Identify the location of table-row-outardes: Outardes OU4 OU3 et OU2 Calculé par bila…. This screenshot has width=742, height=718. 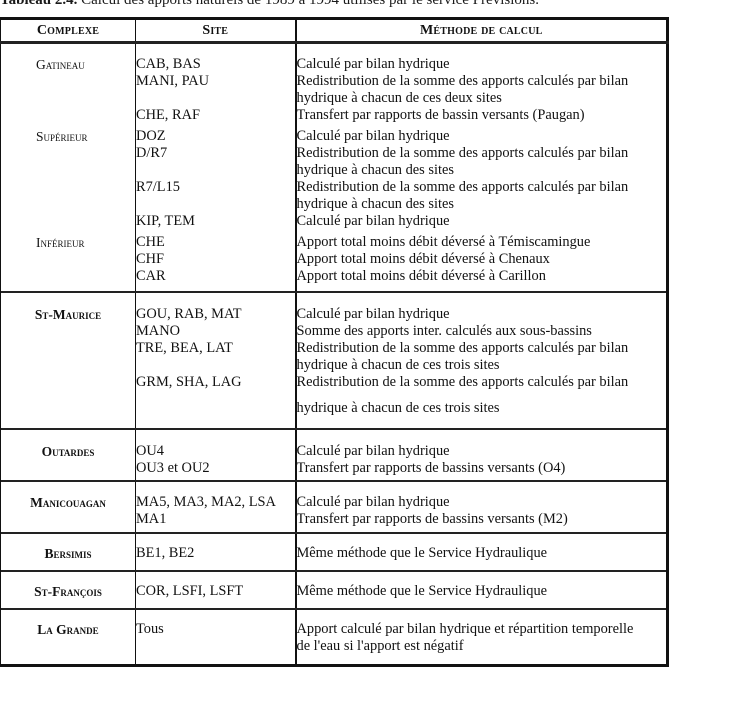
(334, 455).